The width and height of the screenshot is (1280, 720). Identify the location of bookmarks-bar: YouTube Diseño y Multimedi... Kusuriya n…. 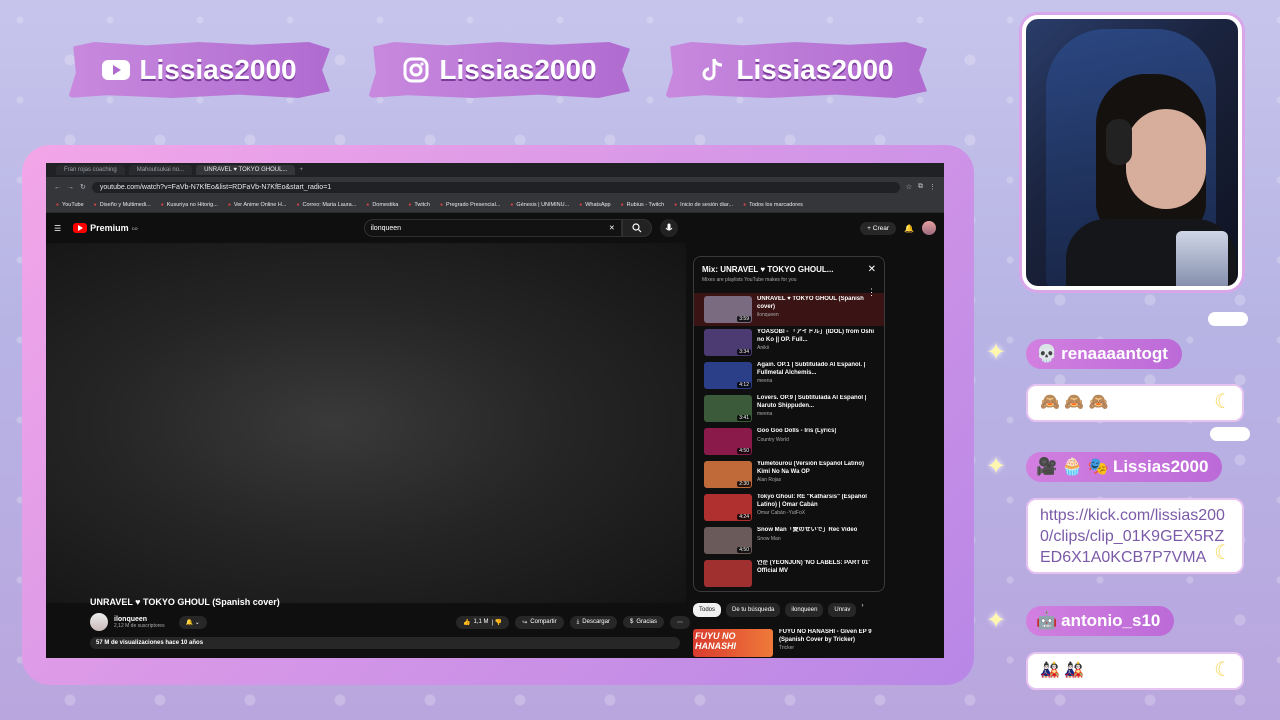
(495, 205).